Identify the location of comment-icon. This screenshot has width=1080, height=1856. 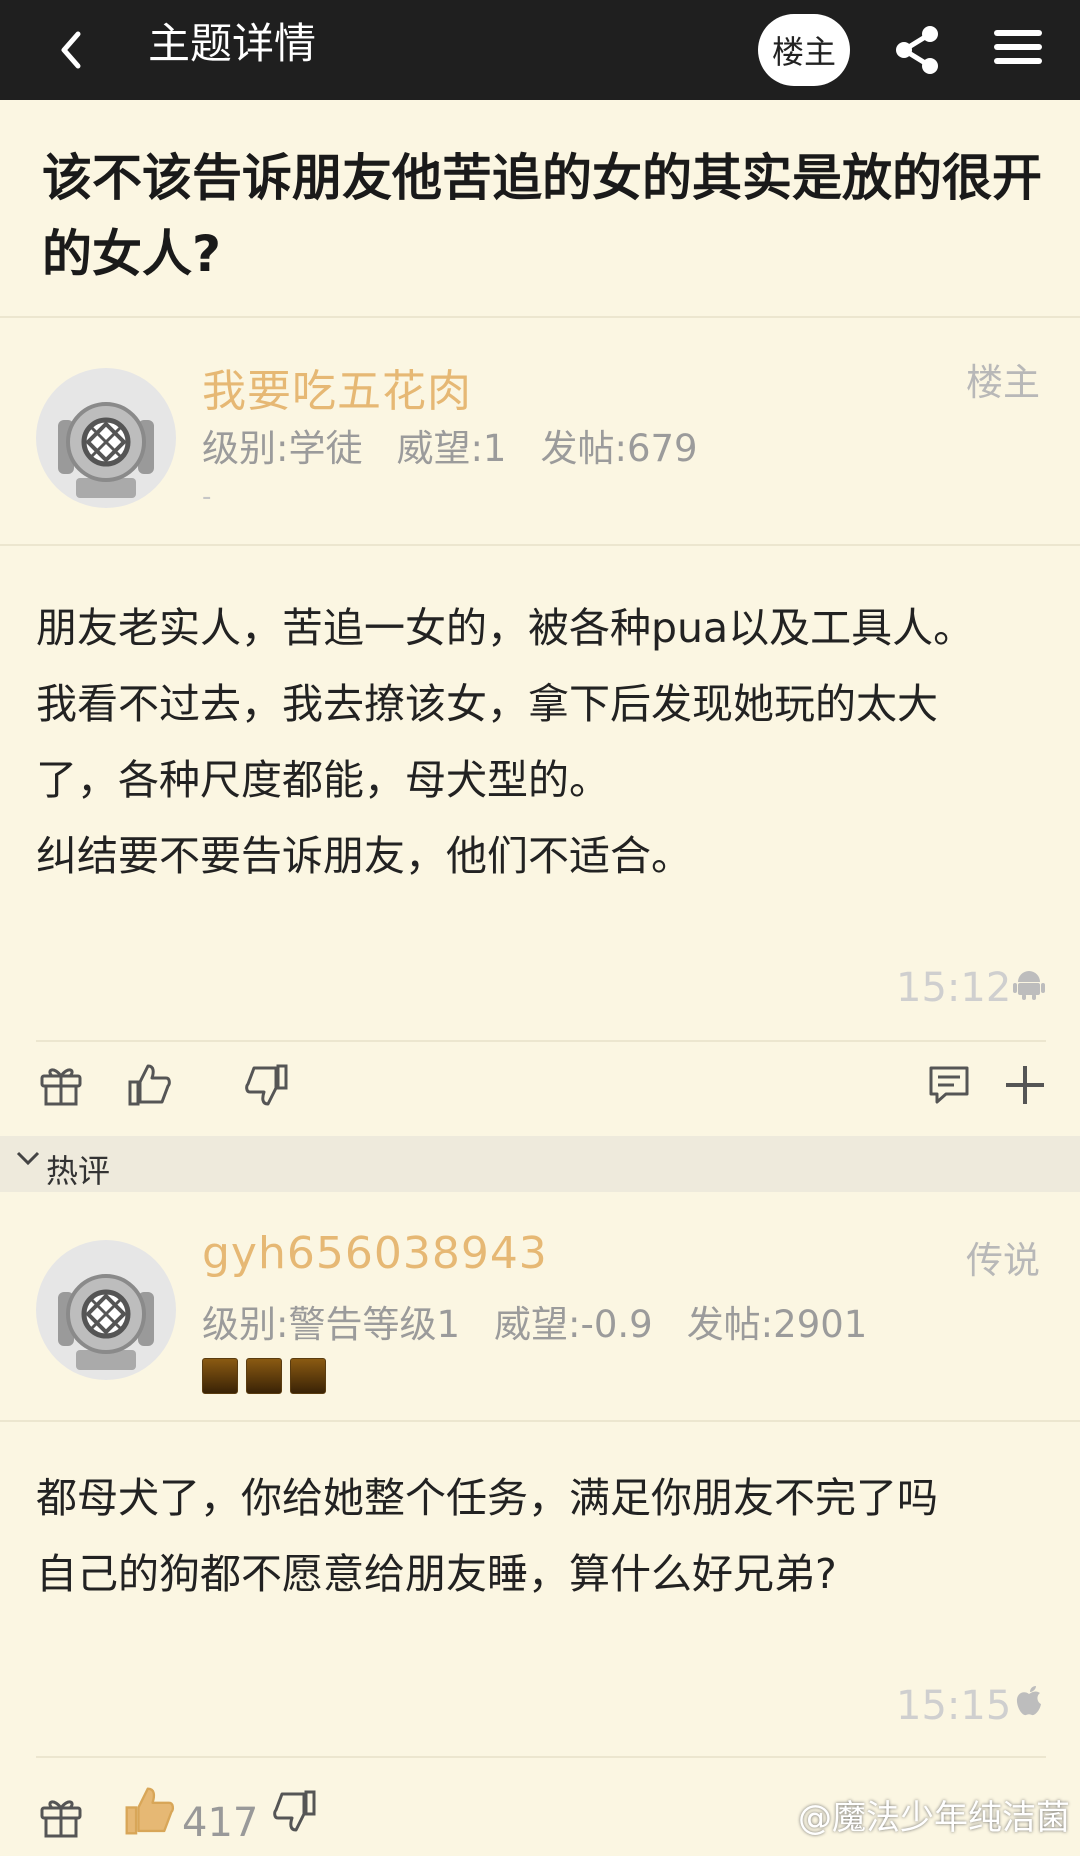
(949, 1085).